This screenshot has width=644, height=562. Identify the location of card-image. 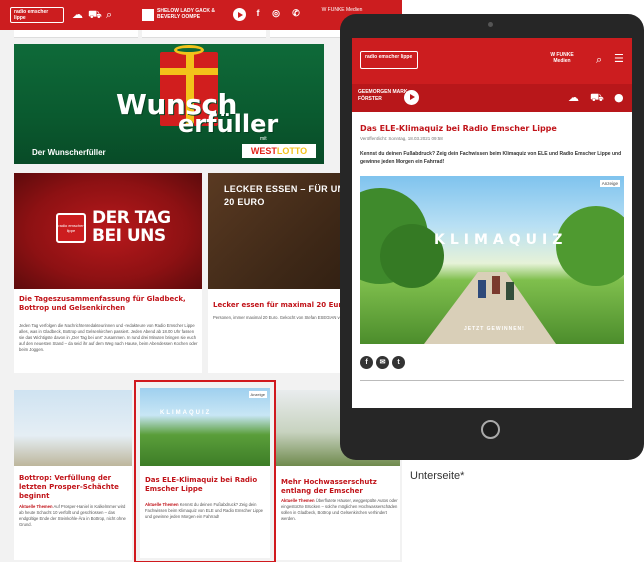
(73, 428).